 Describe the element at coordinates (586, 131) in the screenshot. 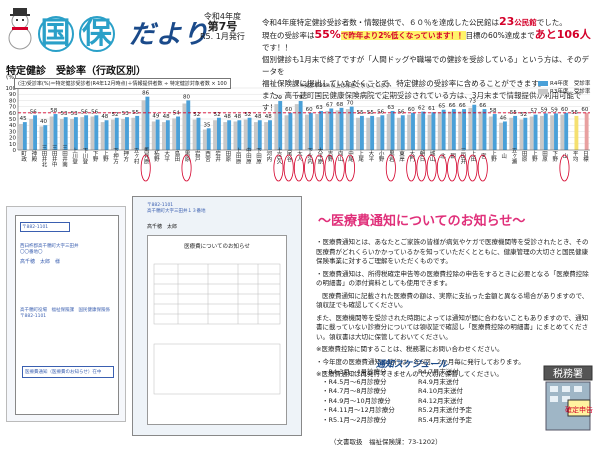

I see `bar-goal` at that location.